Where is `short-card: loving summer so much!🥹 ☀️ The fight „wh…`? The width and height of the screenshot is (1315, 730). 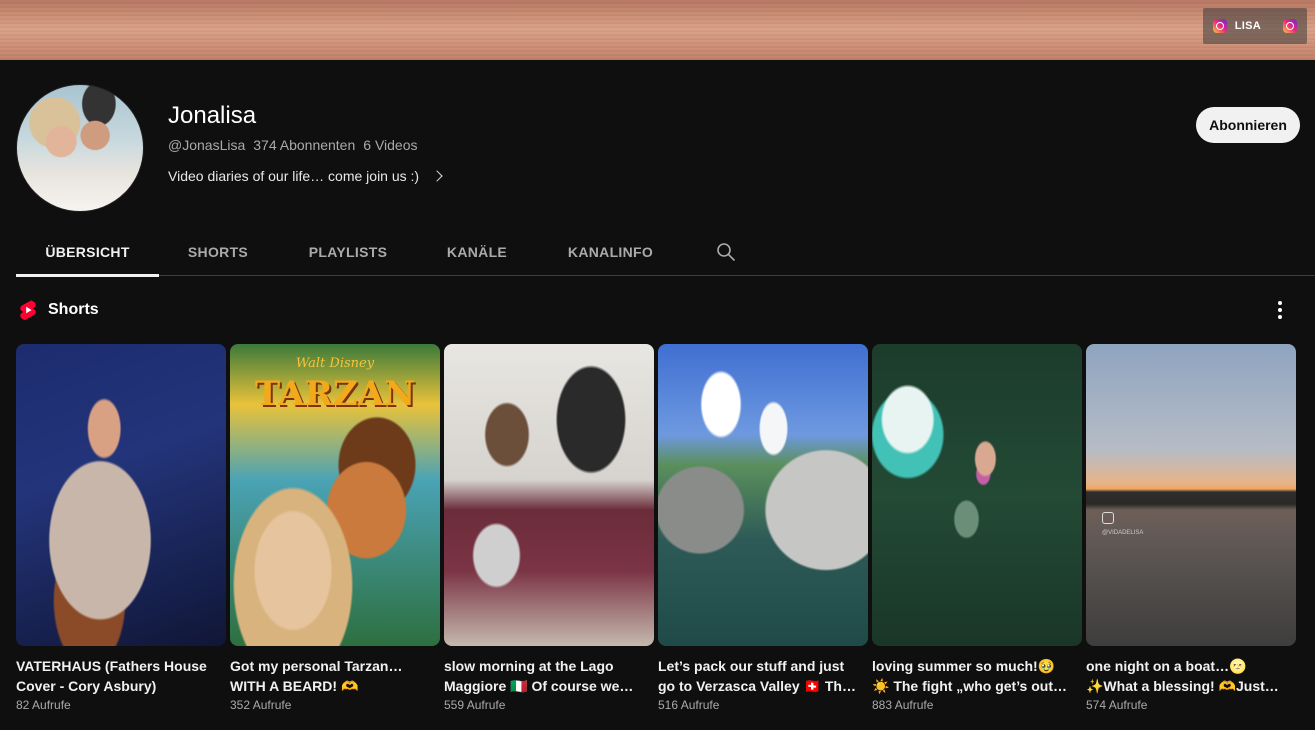 short-card: loving summer so much!🥹 ☀️ The fight „wh… is located at coordinates (977, 528).